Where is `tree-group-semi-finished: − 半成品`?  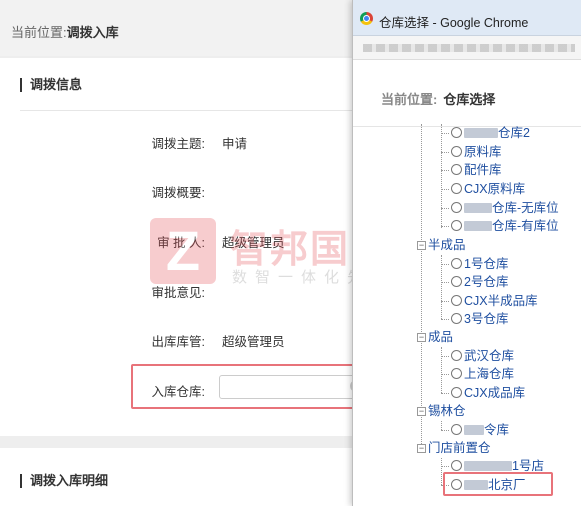
tree-group-semi-finished: − 半成品 is located at coordinates (441, 245).